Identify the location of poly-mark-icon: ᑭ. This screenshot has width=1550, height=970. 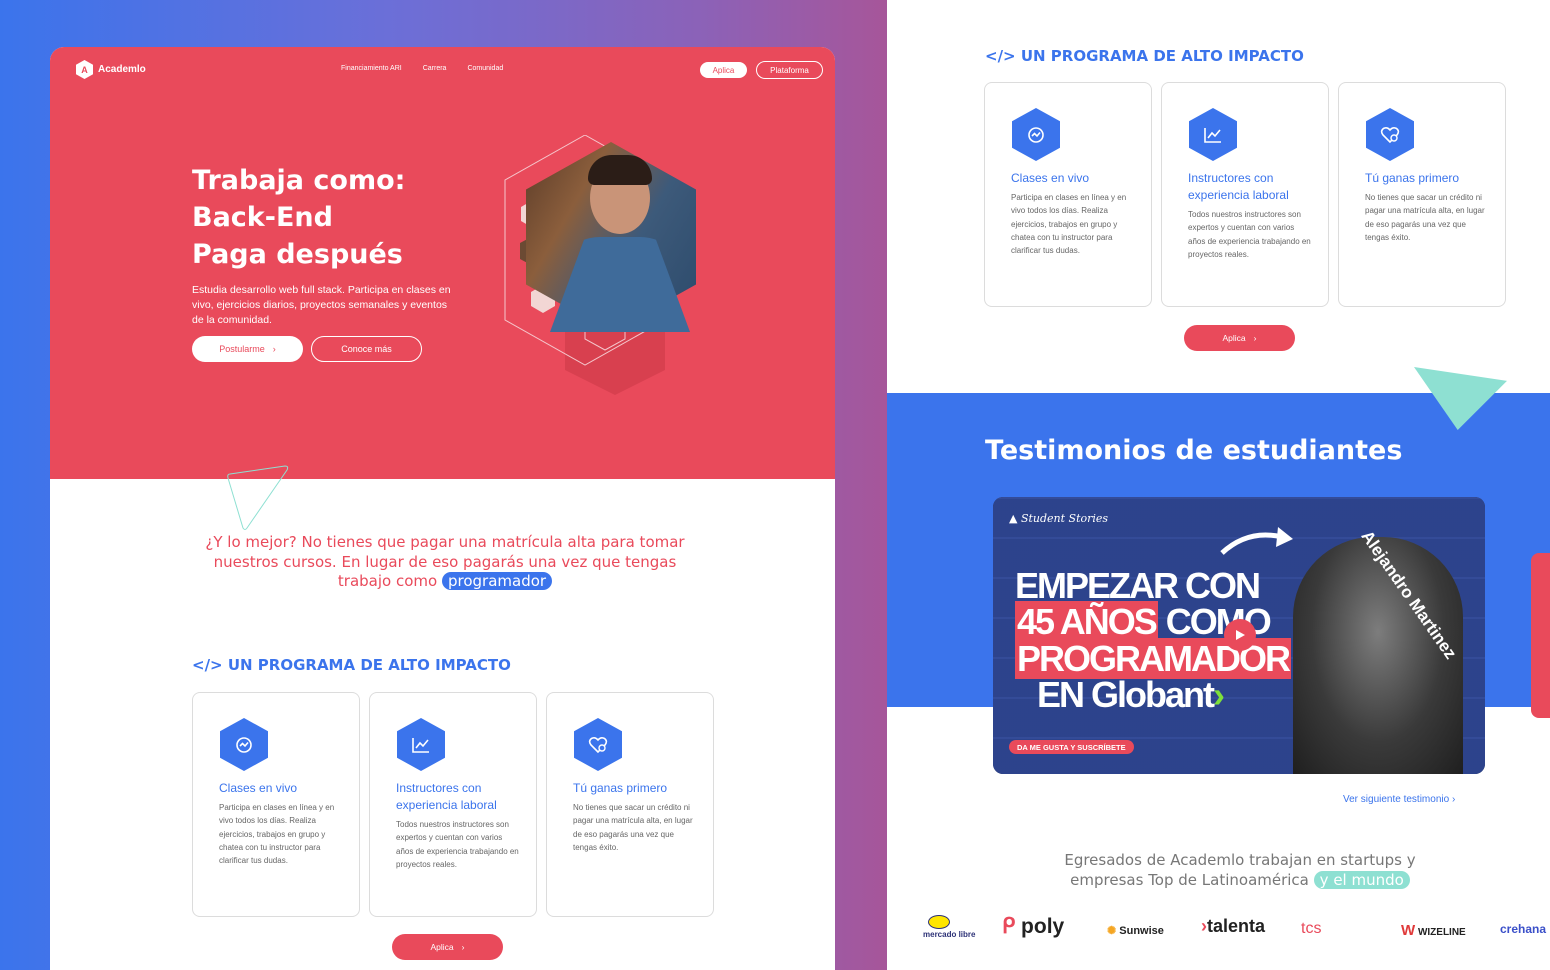
(1009, 926).